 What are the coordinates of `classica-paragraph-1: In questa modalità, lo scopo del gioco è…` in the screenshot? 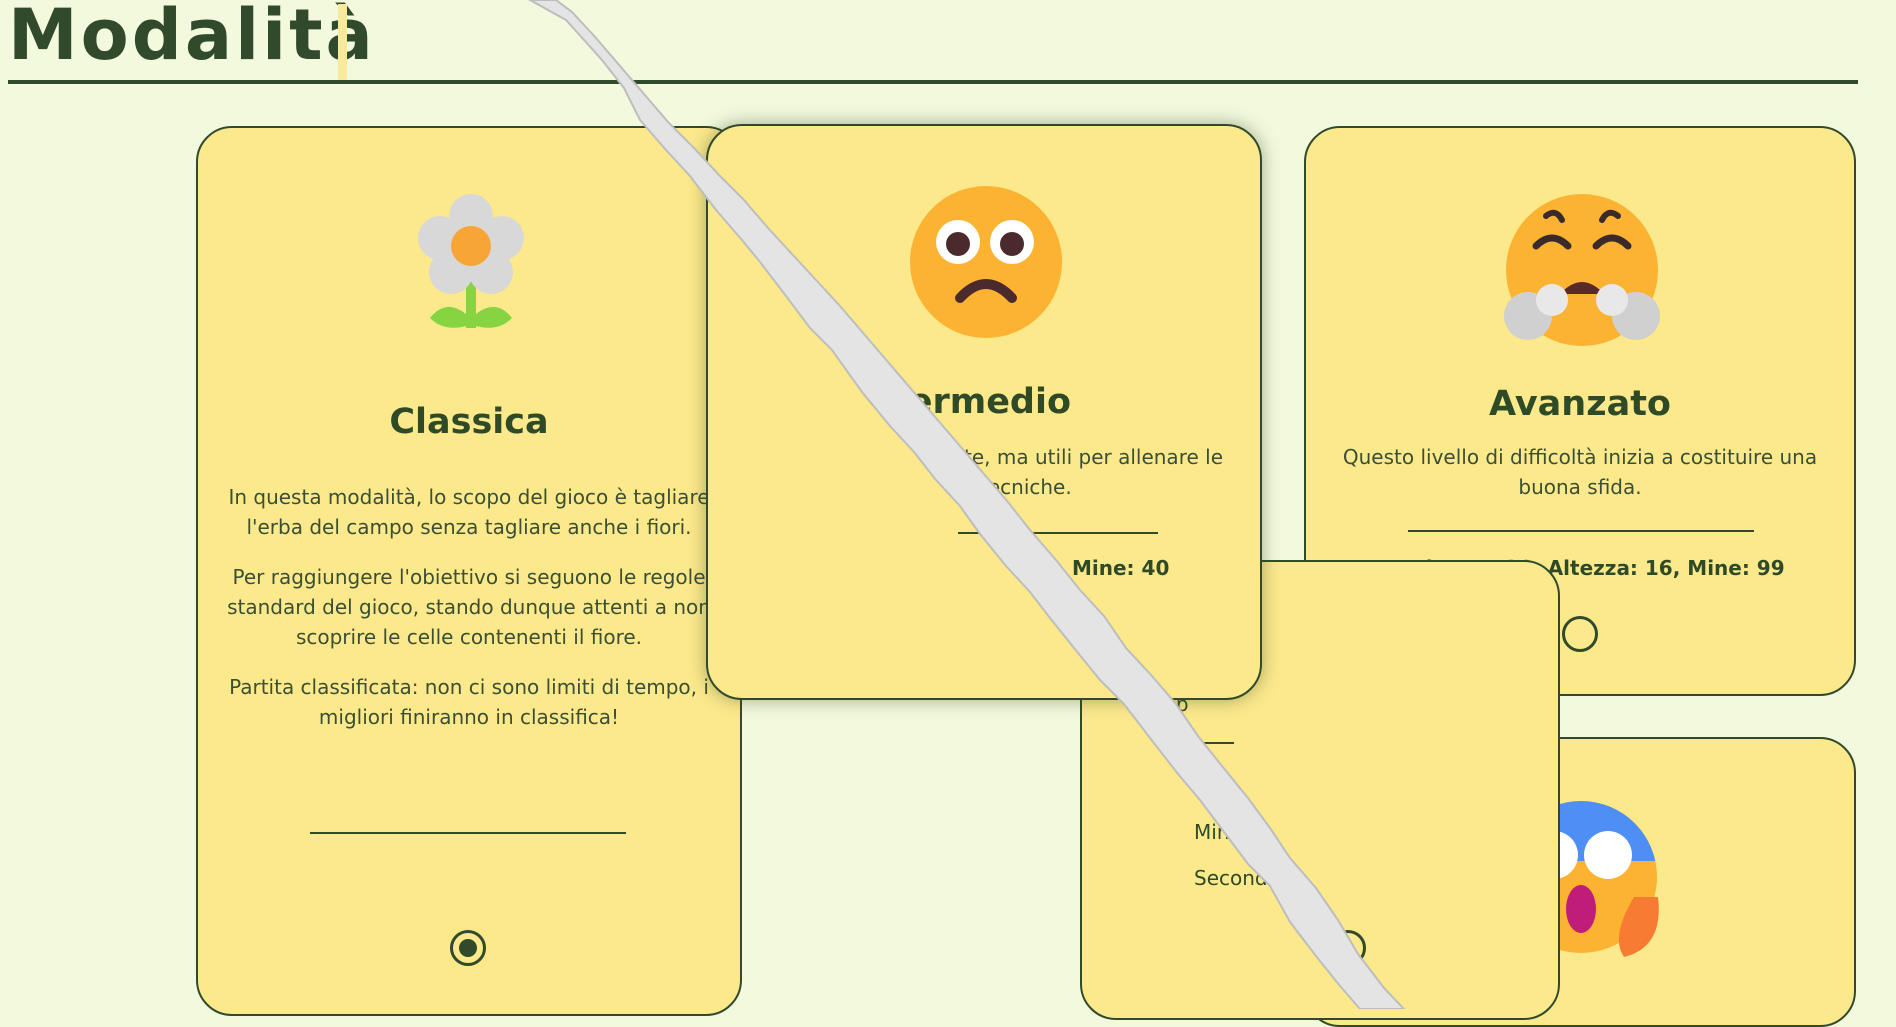 It's located at (469, 512).